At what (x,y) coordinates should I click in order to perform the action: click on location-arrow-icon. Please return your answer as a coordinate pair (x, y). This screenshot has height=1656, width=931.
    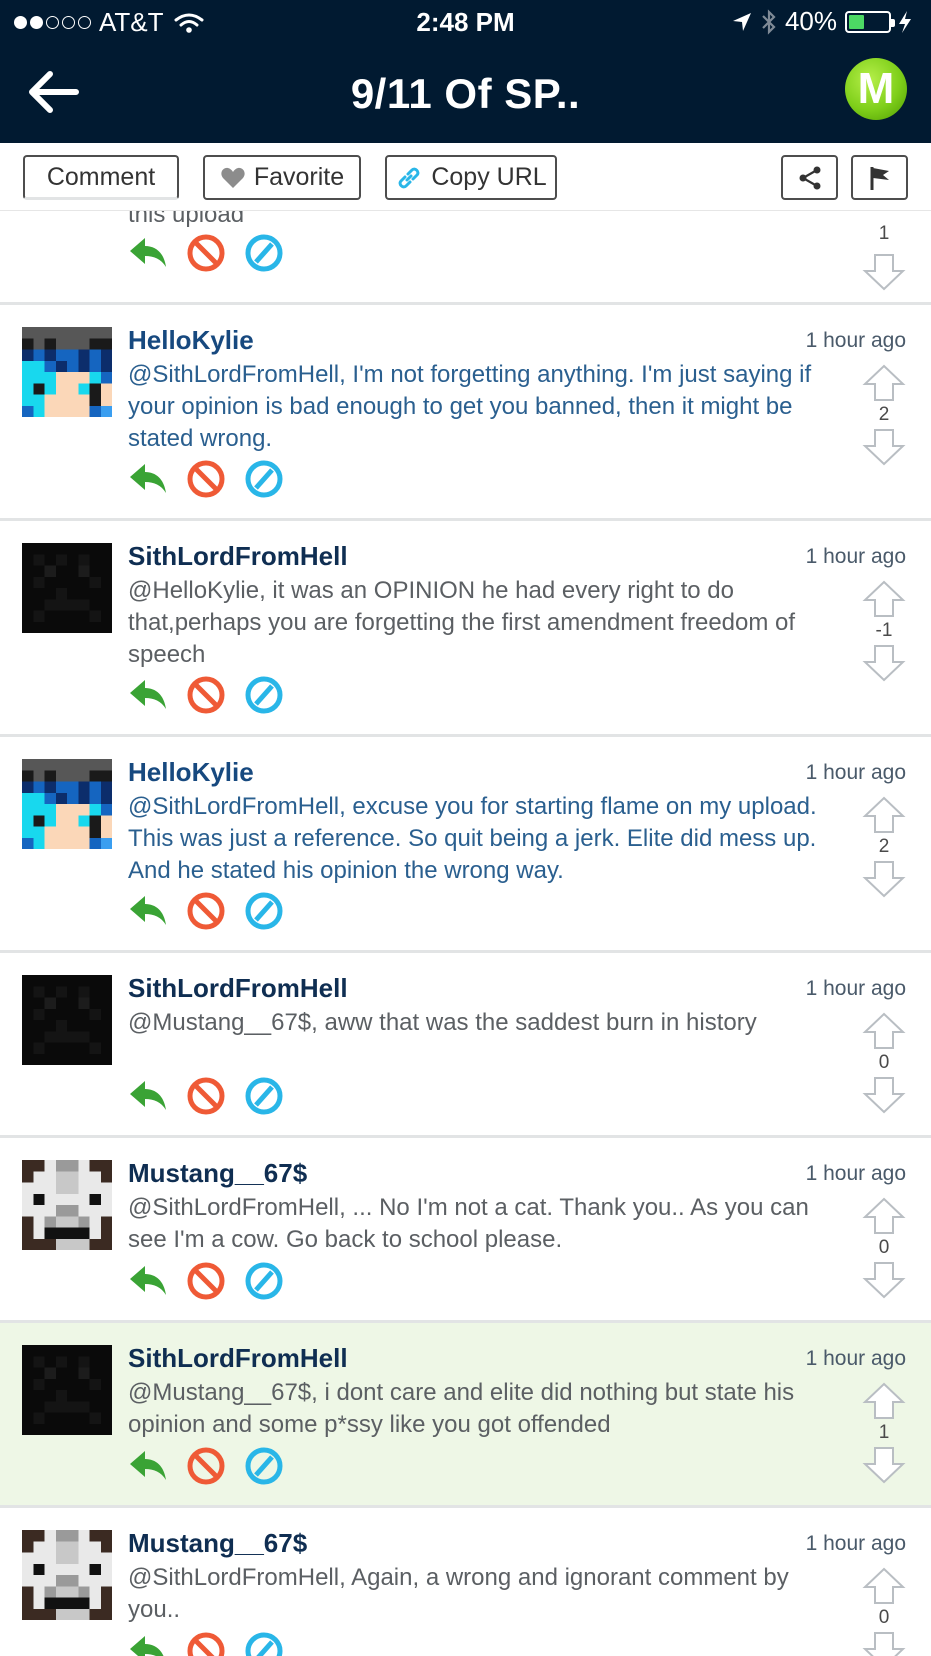
    Looking at the image, I should click on (741, 21).